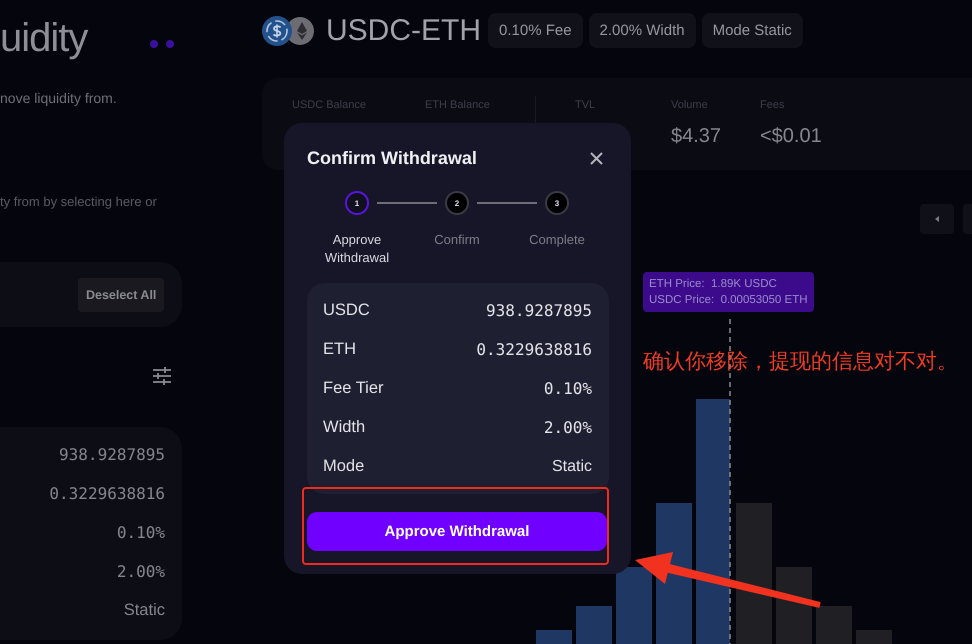 This screenshot has height=644, width=972. What do you see at coordinates (642, 30) in the screenshot?
I see `info-chip: 2.00% Width` at bounding box center [642, 30].